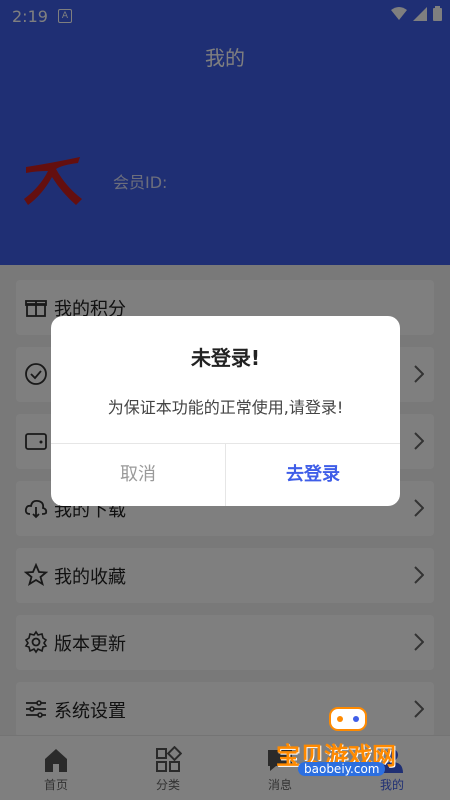  What do you see at coordinates (138, 475) in the screenshot?
I see `cancel-button: 取消` at bounding box center [138, 475].